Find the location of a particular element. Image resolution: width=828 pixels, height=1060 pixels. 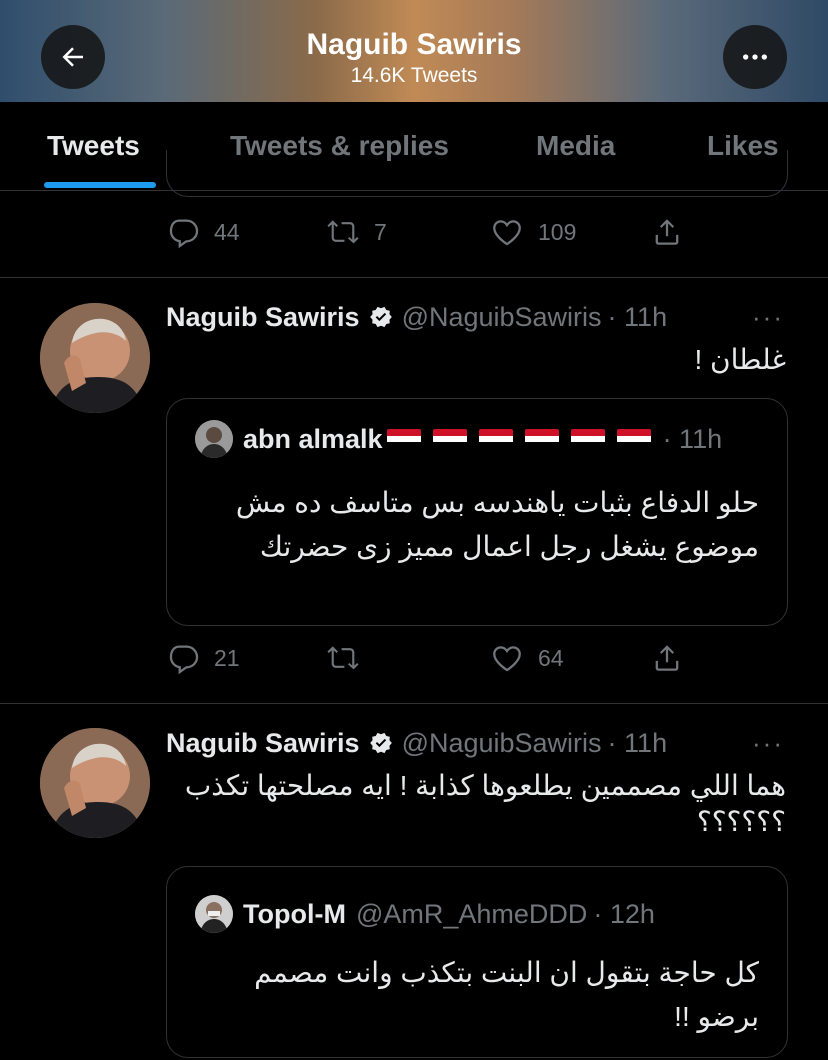

retweet-count: 7 is located at coordinates (380, 231).